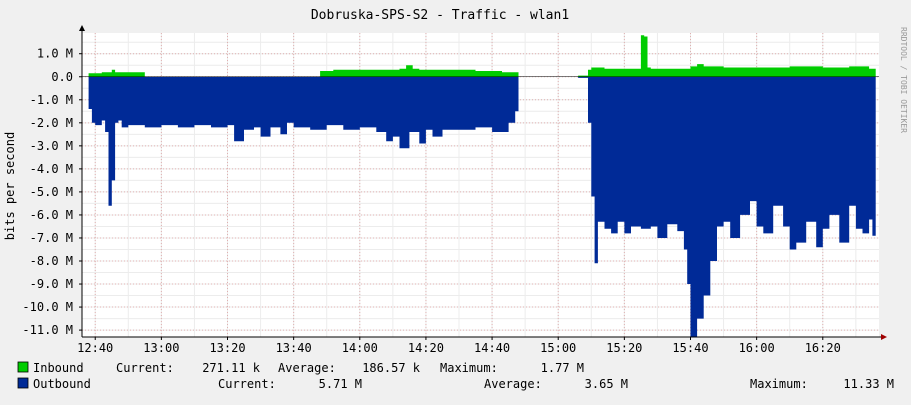 The image size is (911, 405). What do you see at coordinates (884, 337) in the screenshot?
I see `x-axis-arrow` at bounding box center [884, 337].